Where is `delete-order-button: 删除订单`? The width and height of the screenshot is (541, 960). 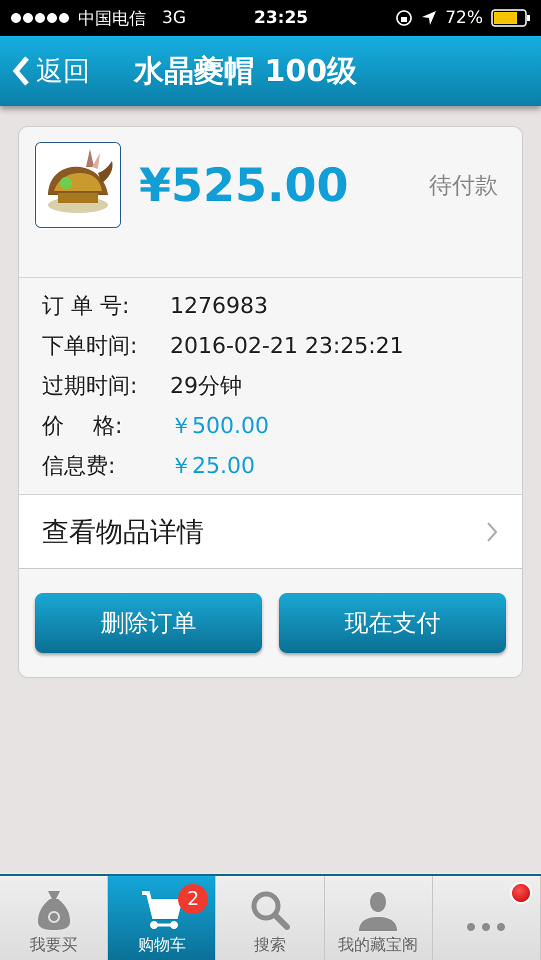
delete-order-button: 删除订单 is located at coordinates (148, 623).